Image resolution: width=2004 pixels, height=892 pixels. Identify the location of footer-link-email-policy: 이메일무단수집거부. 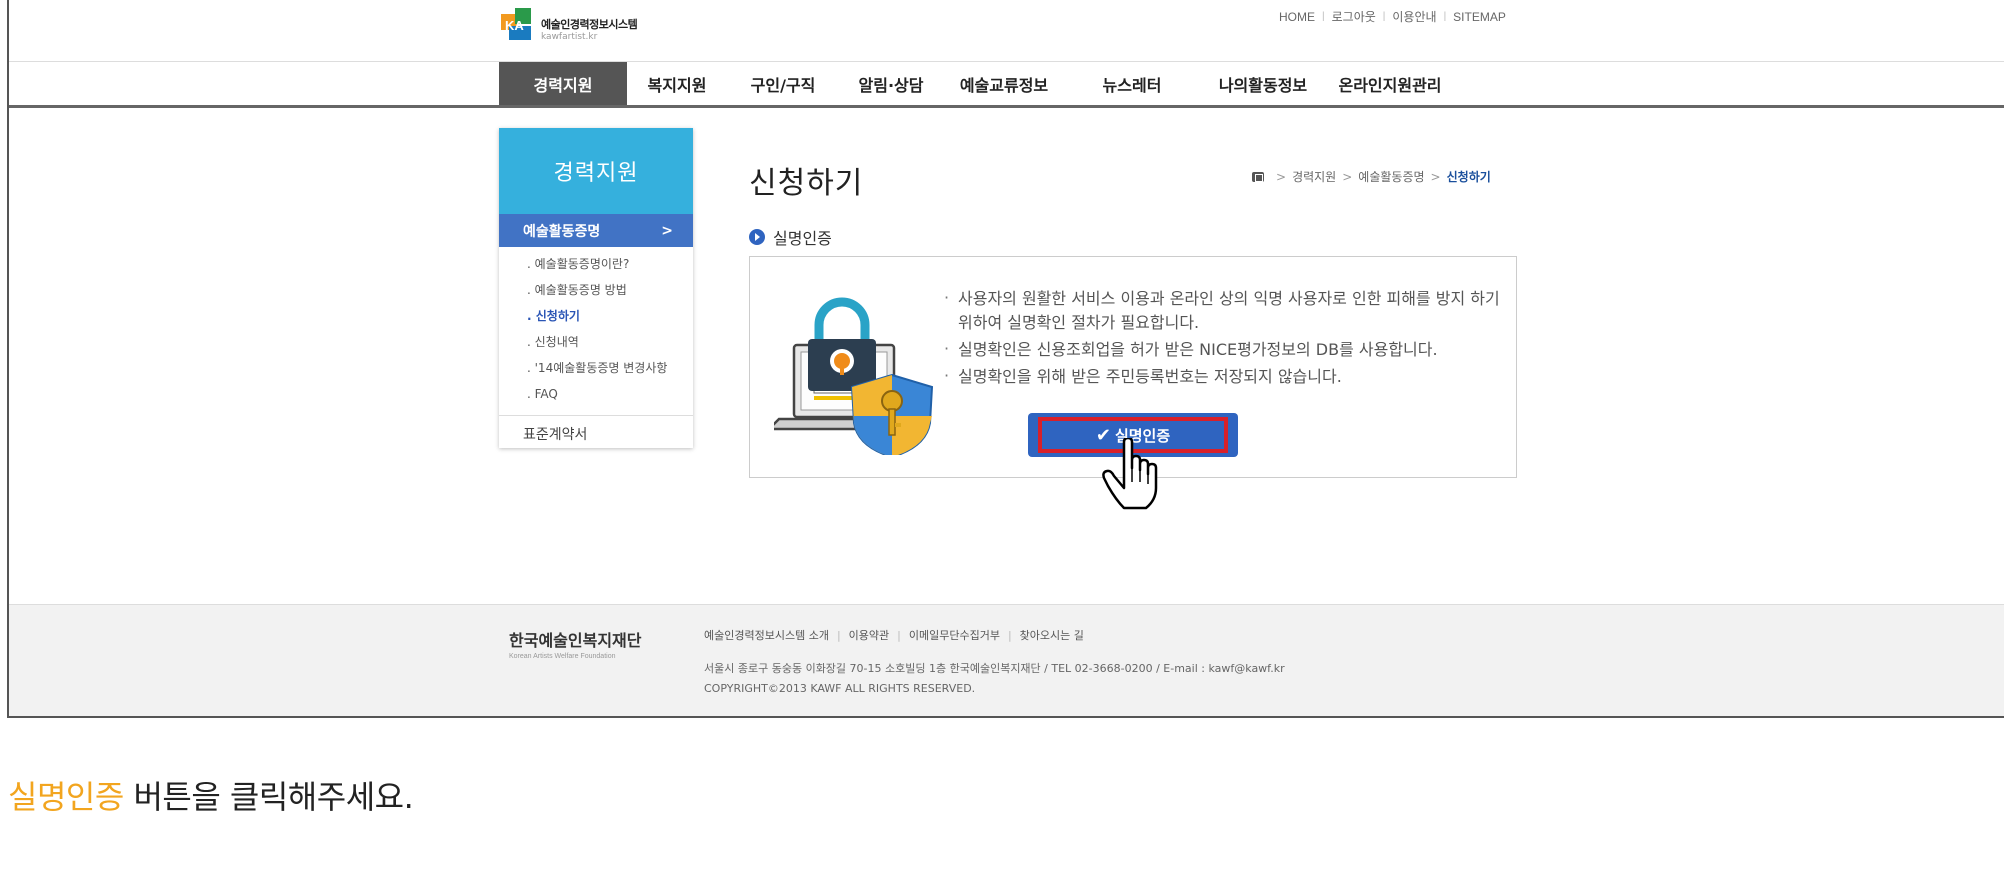
(954, 635).